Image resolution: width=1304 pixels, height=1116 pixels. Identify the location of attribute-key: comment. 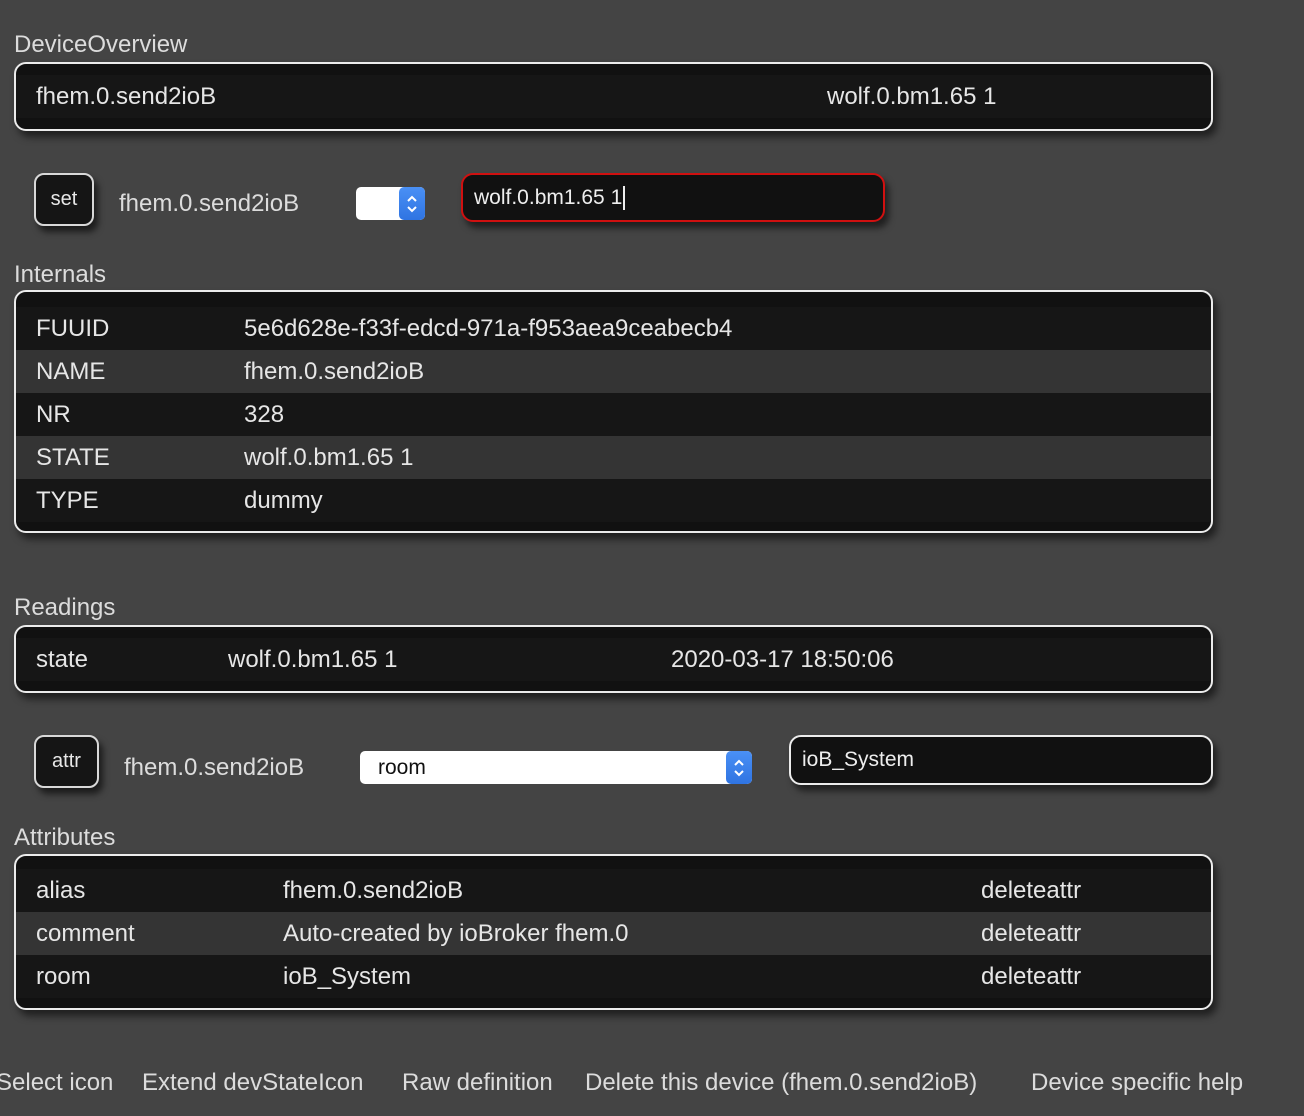
(85, 933).